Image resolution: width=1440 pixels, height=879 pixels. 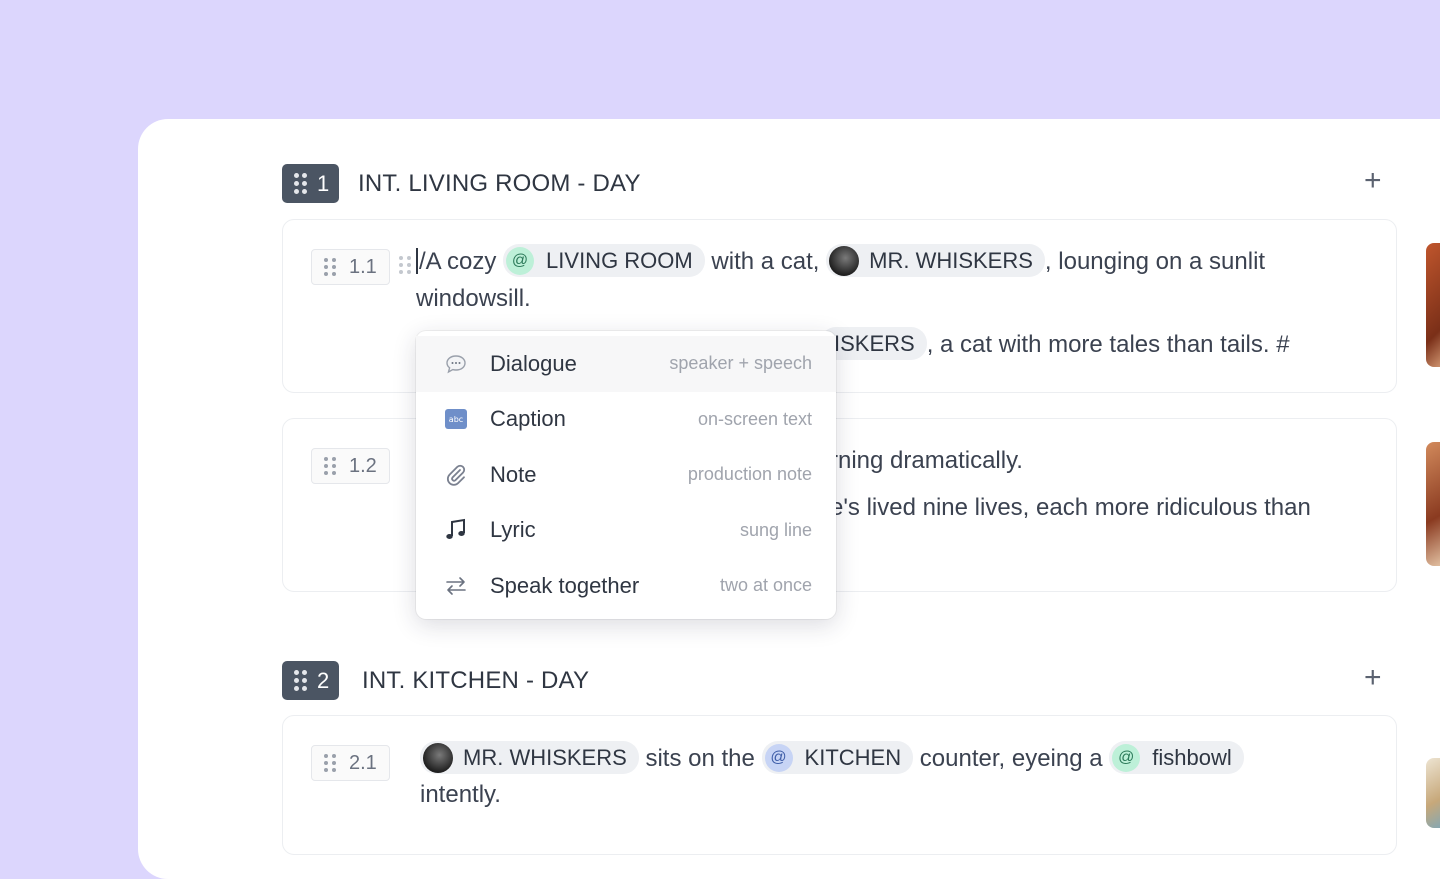 I want to click on shot-number-badge: 2.1, so click(x=350, y=763).